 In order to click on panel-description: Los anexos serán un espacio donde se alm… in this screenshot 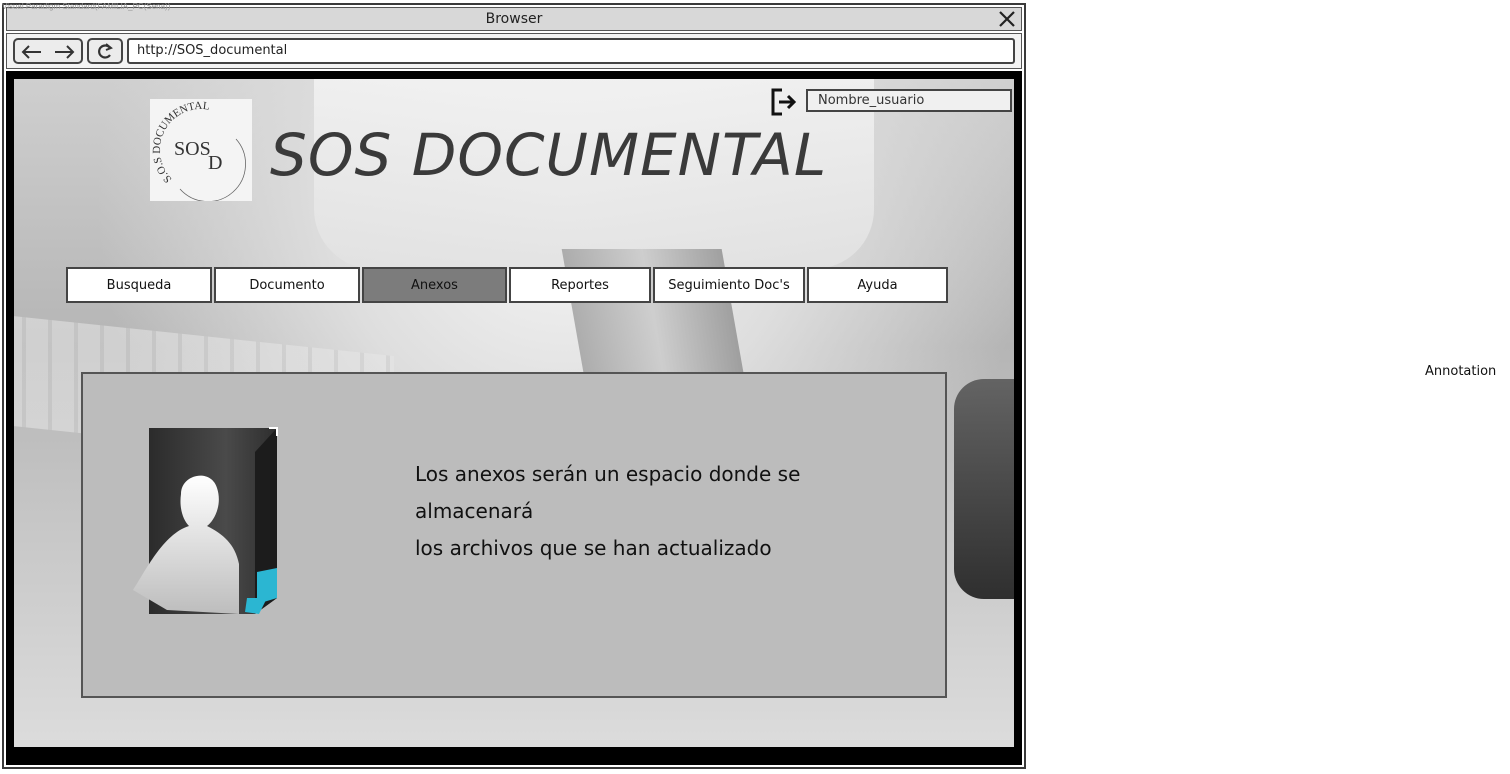, I will do `click(665, 511)`.